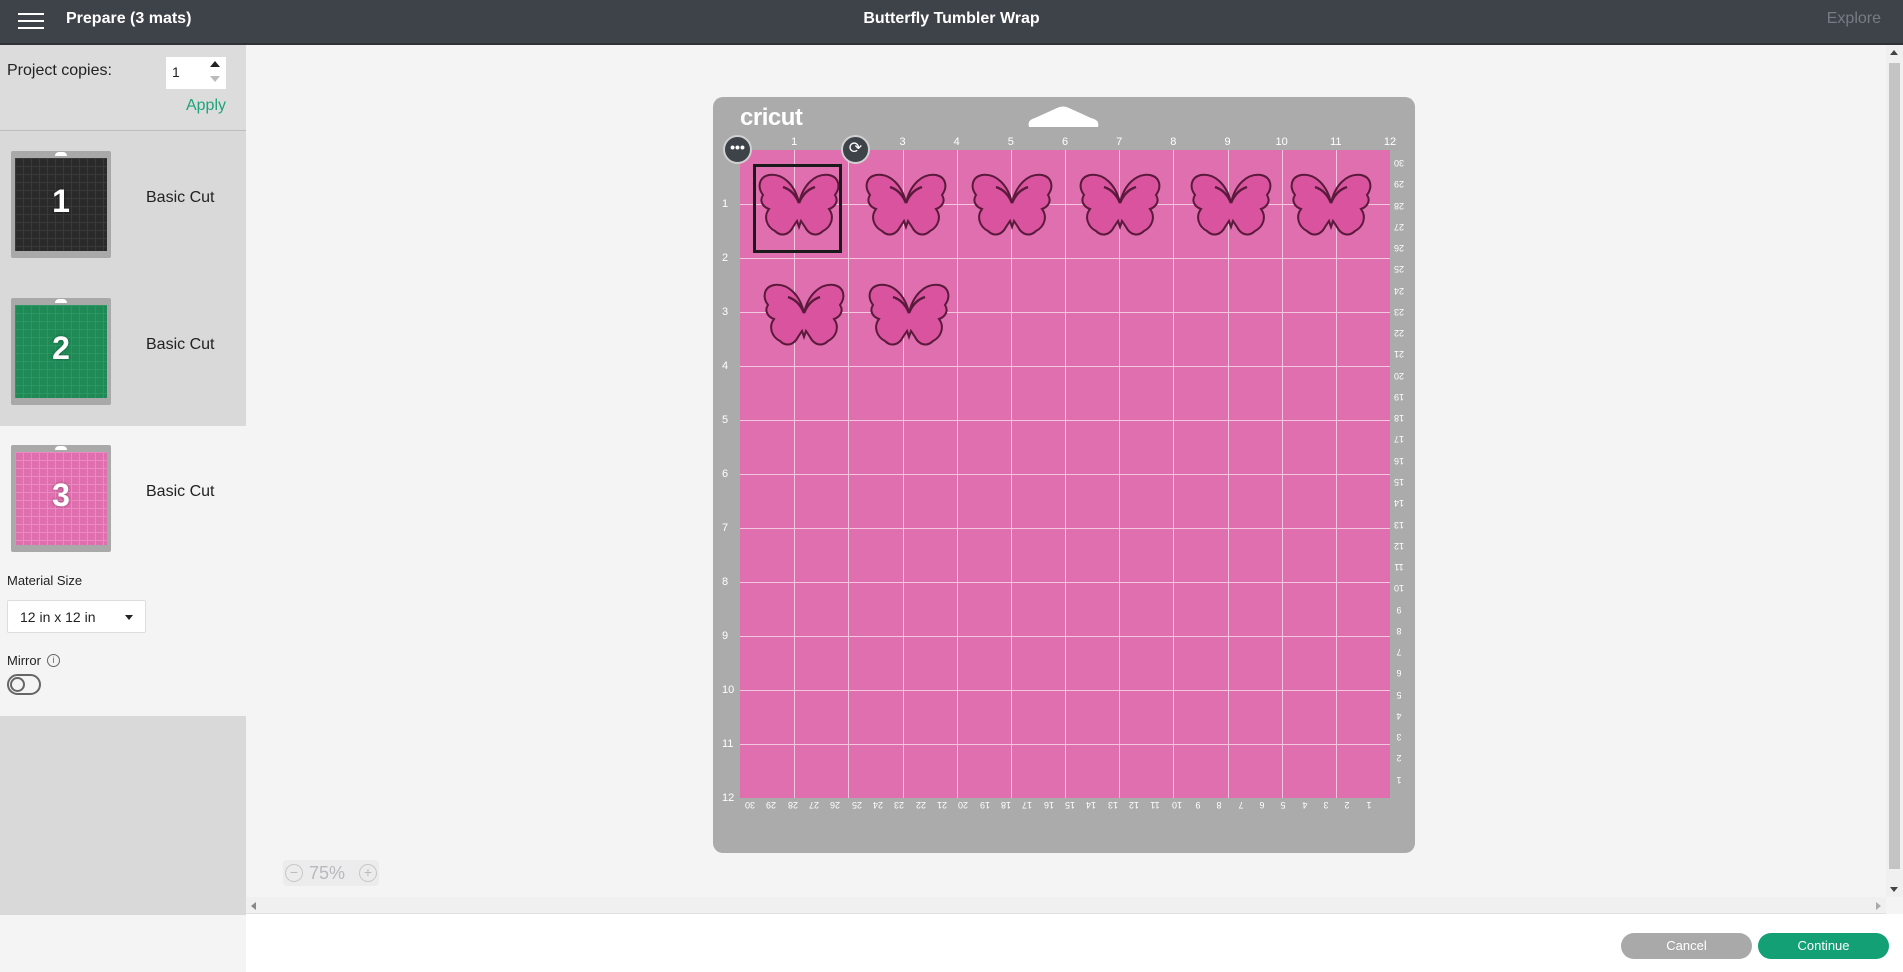 The height and width of the screenshot is (972, 1903). I want to click on rotate-icon: ⟳, so click(855, 149).